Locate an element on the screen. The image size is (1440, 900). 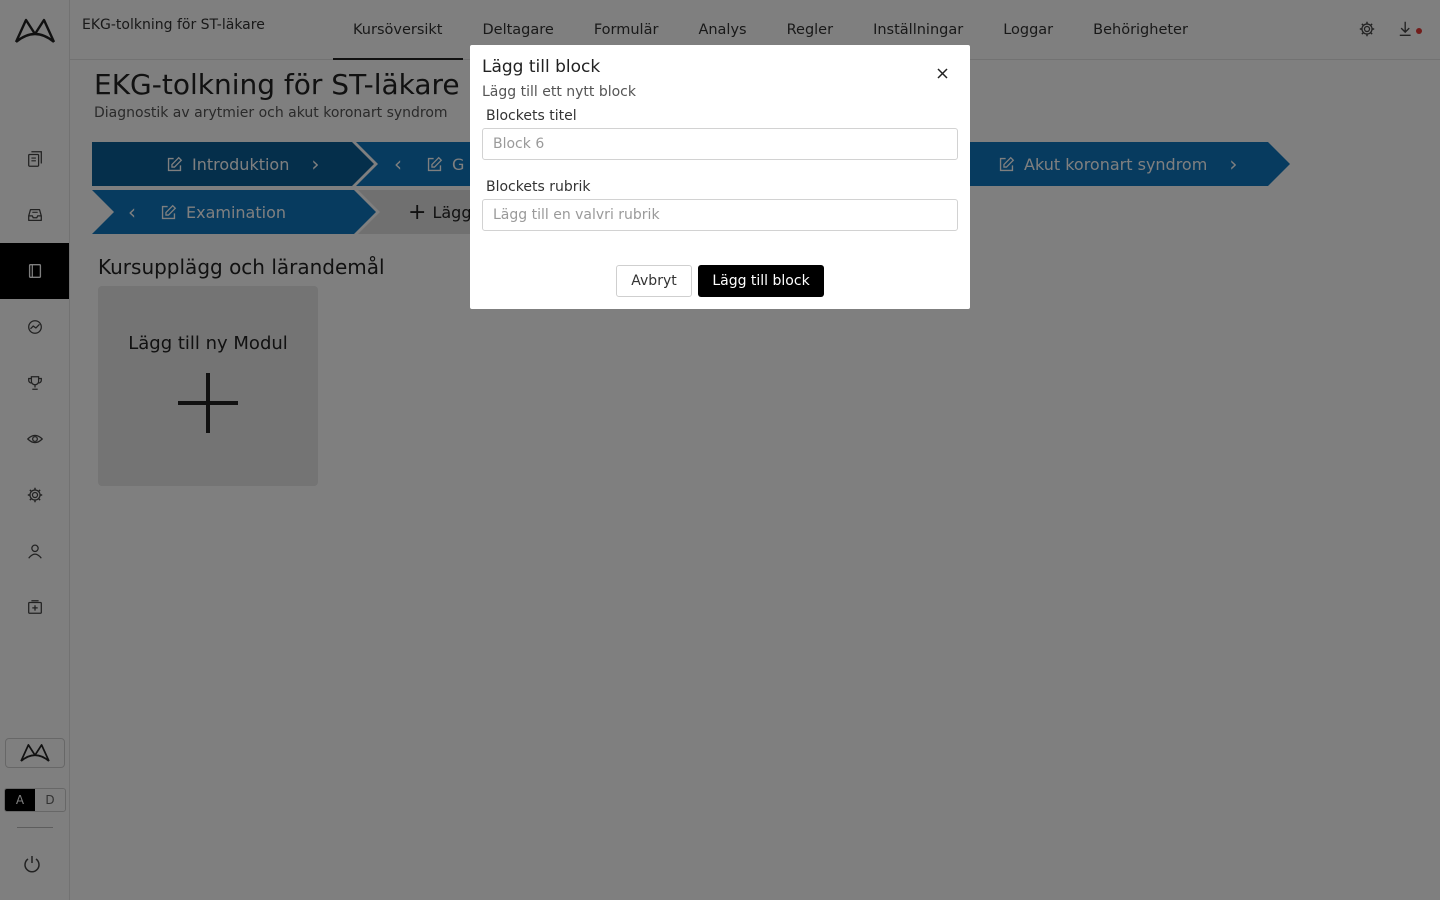
block-title-label: Blockets titel is located at coordinates (531, 116).